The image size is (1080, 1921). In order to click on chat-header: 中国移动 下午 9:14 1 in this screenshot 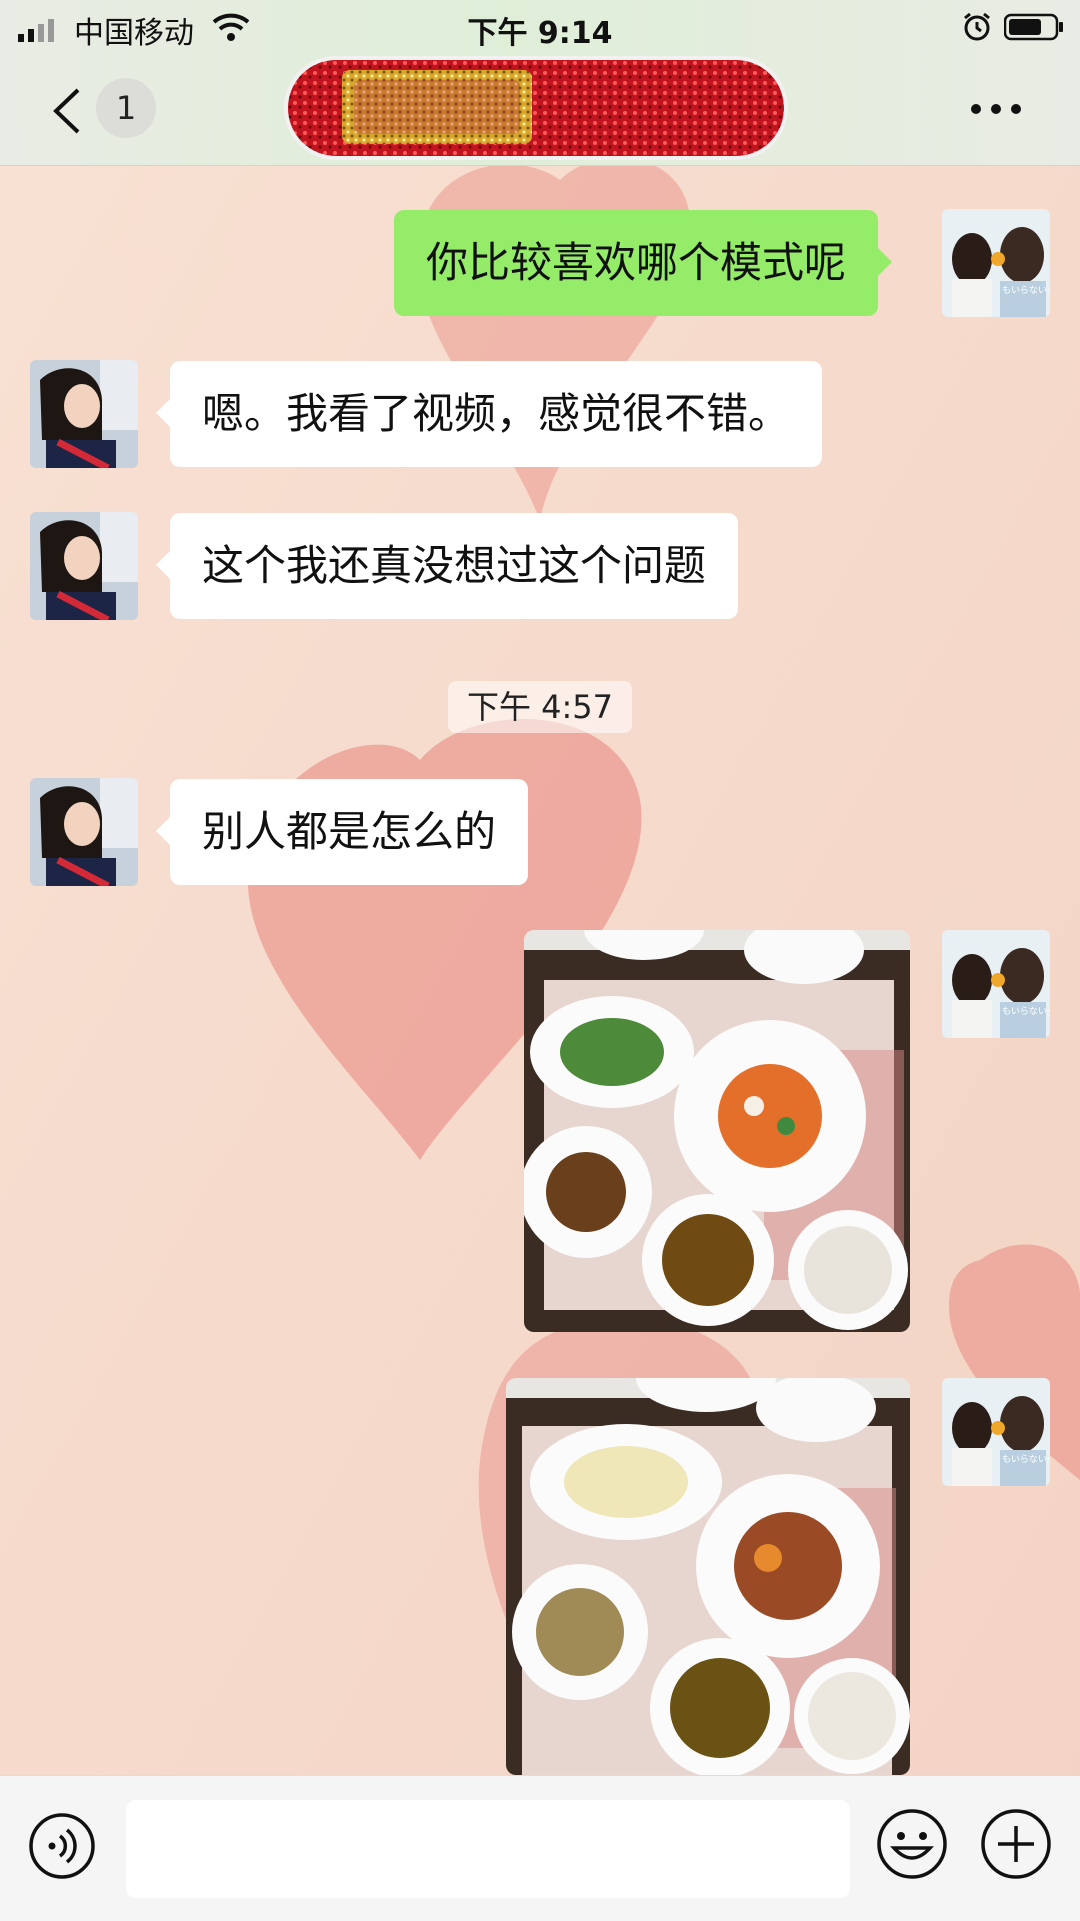, I will do `click(540, 83)`.